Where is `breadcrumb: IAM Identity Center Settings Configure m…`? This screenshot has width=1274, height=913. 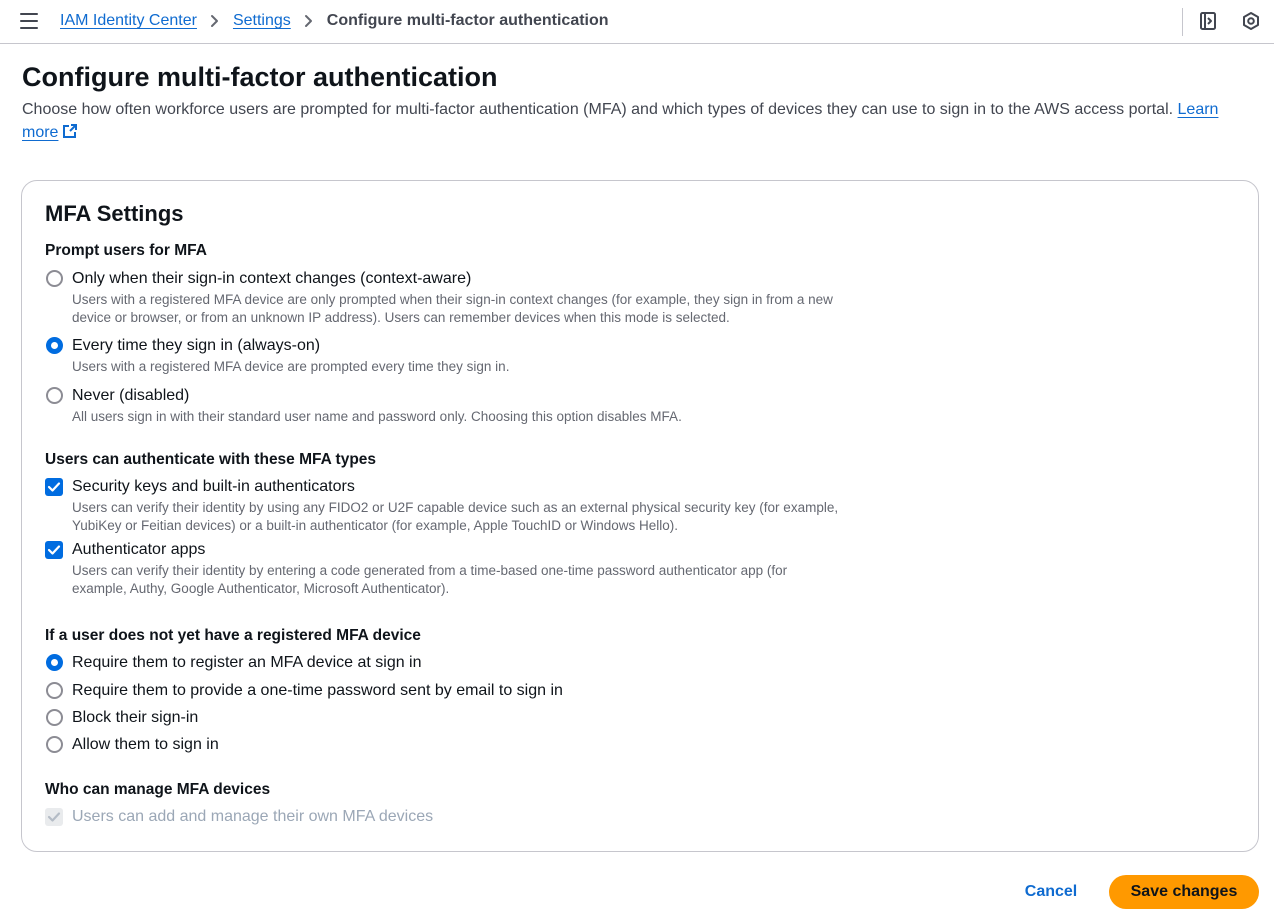
breadcrumb: IAM Identity Center Settings Configure m… is located at coordinates (334, 21).